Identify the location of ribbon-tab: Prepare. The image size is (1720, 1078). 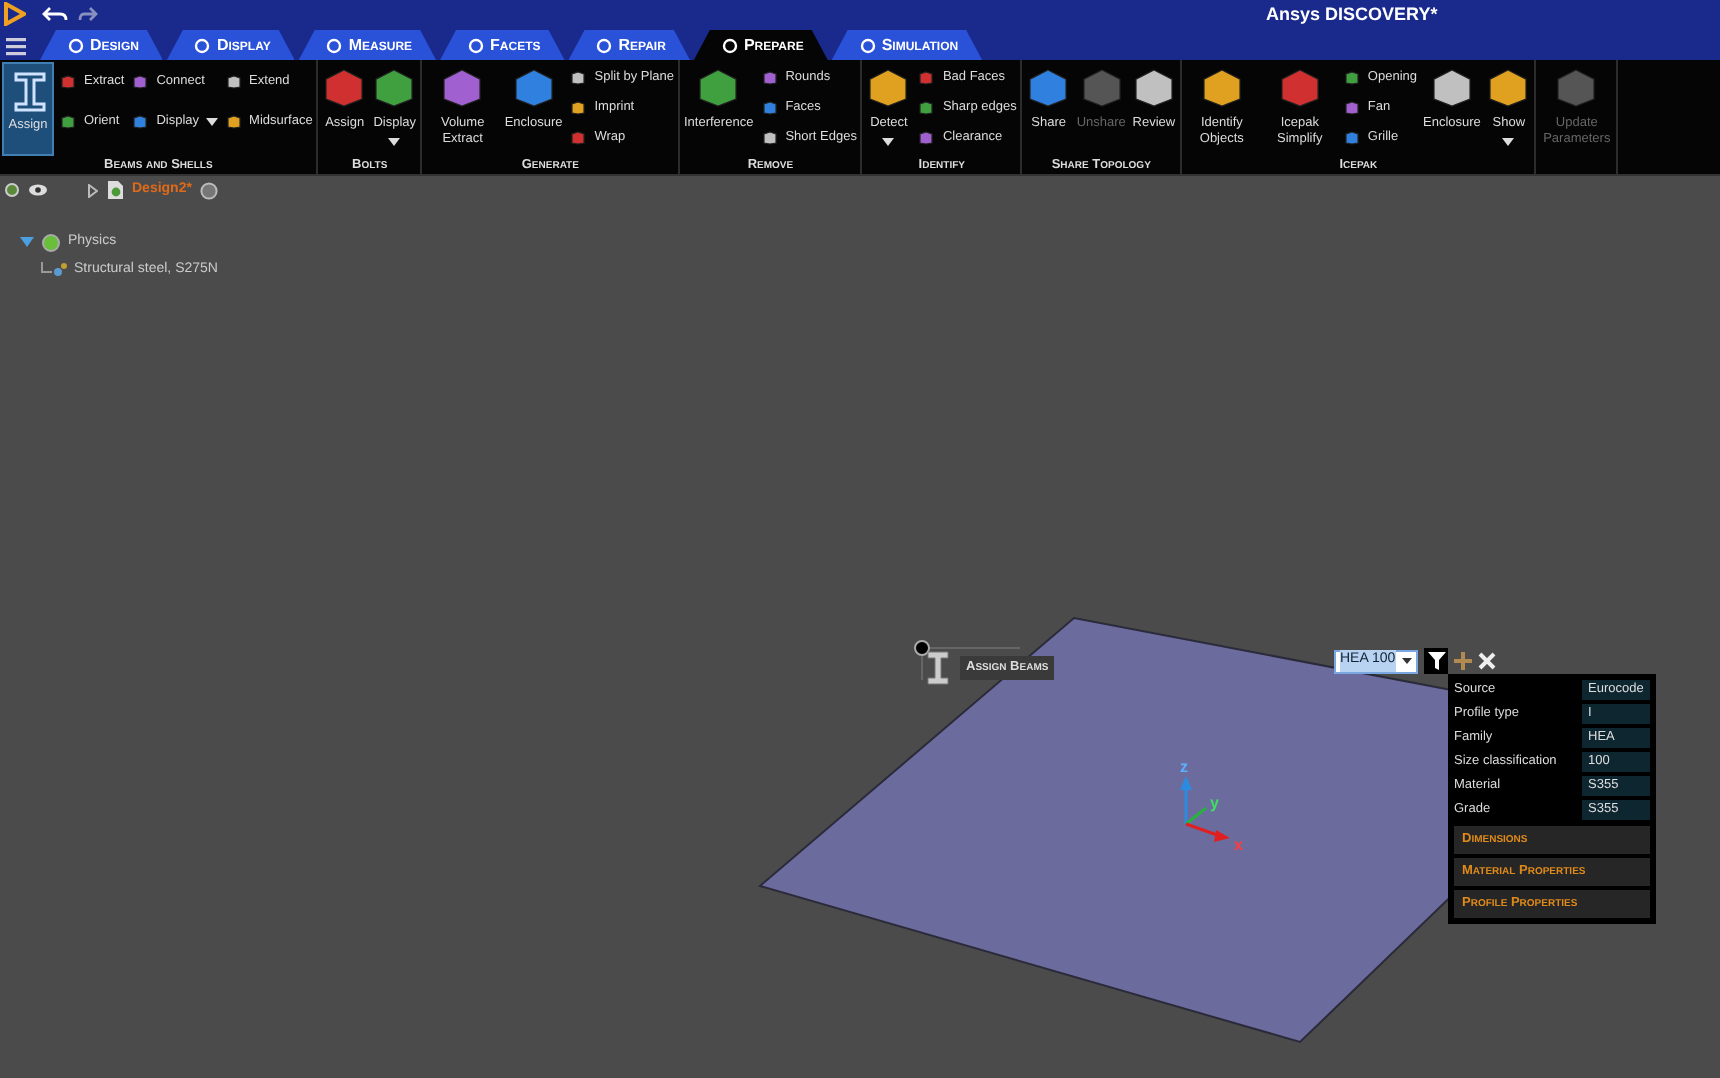
(760, 45).